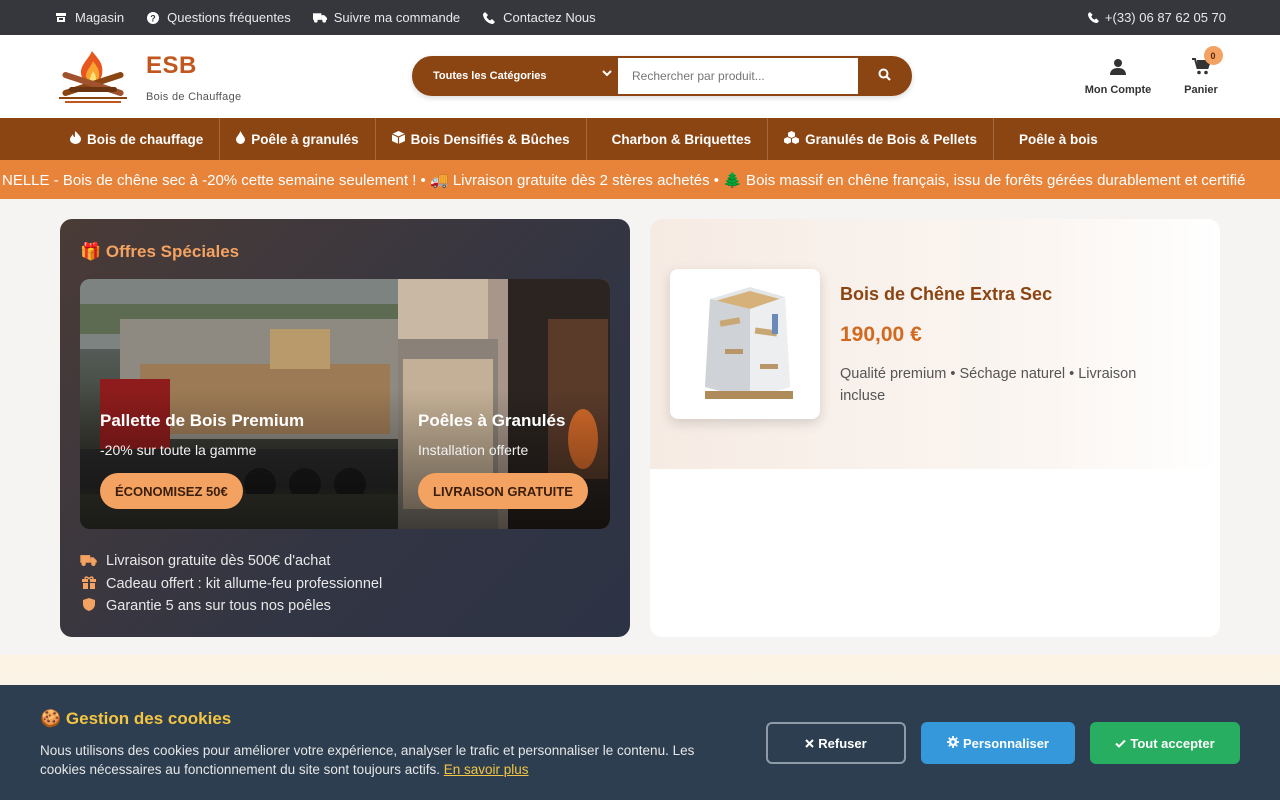 The height and width of the screenshot is (800, 1280). Describe the element at coordinates (749, 343) in the screenshot. I see `wood-pallet-image` at that location.